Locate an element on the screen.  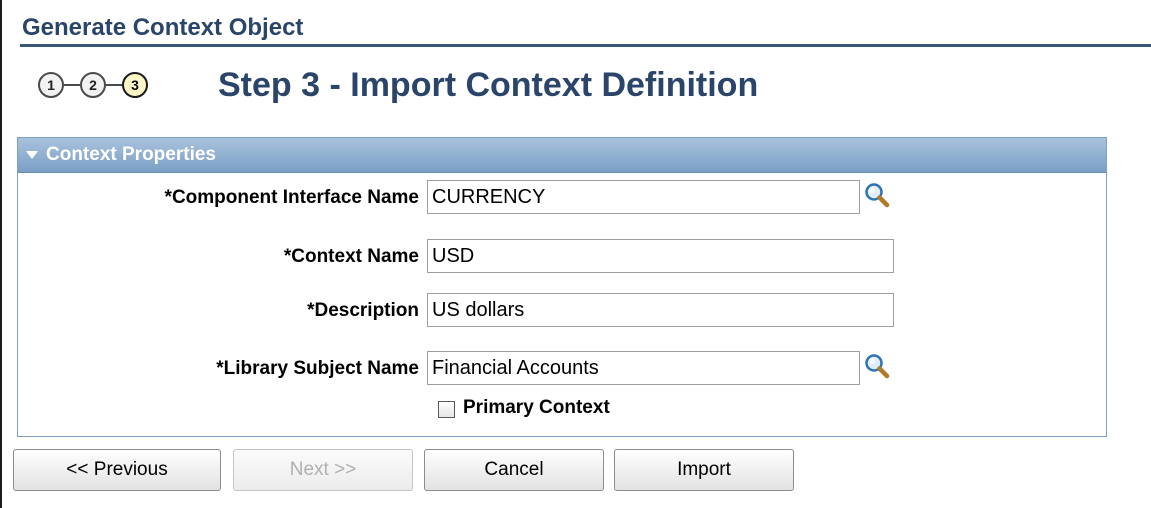
primary-context-label: Primary Context is located at coordinates (536, 408).